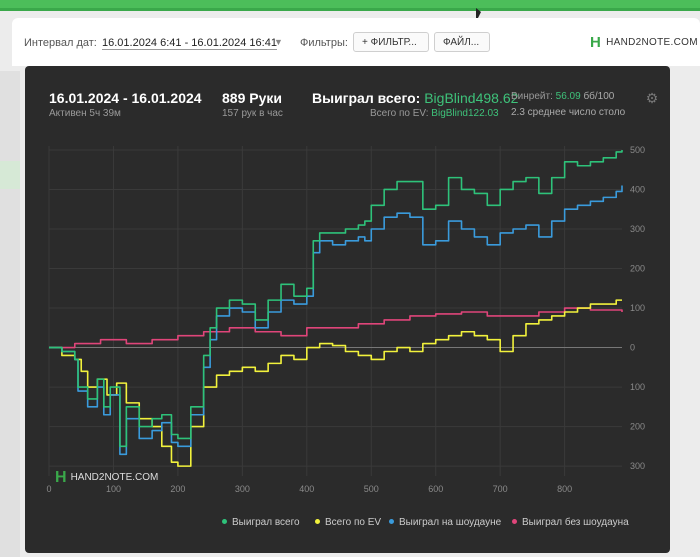  What do you see at coordinates (637, 189) in the screenshot?
I see `y-tick-label: 400` at bounding box center [637, 189].